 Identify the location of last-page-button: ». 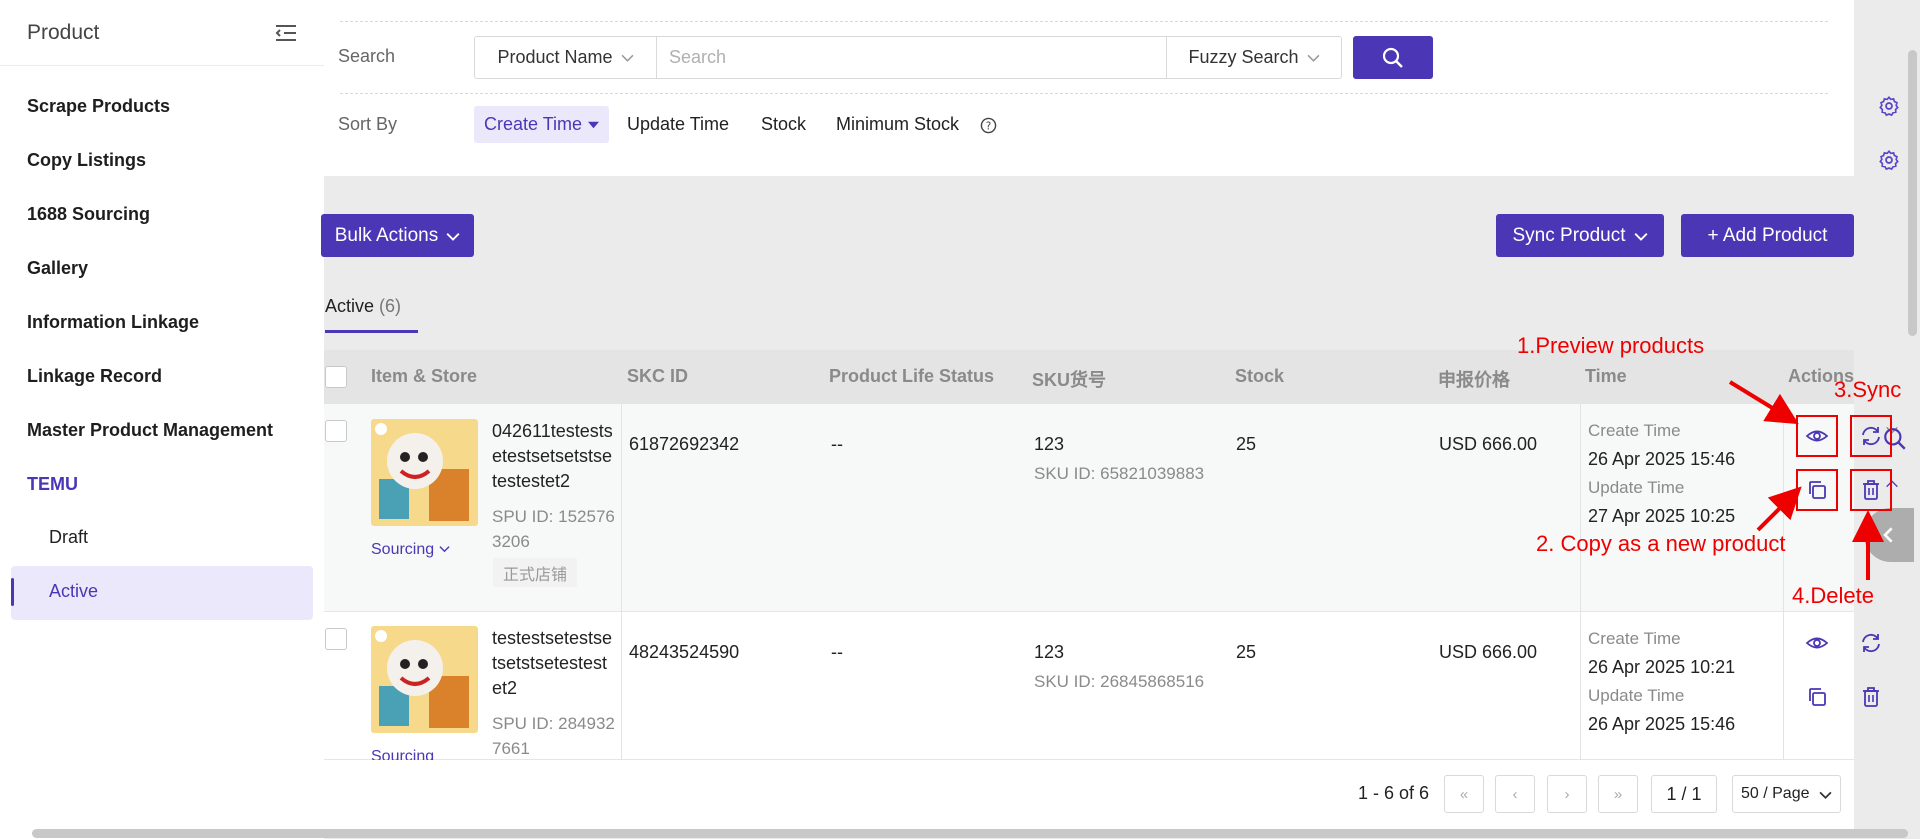
(1618, 794).